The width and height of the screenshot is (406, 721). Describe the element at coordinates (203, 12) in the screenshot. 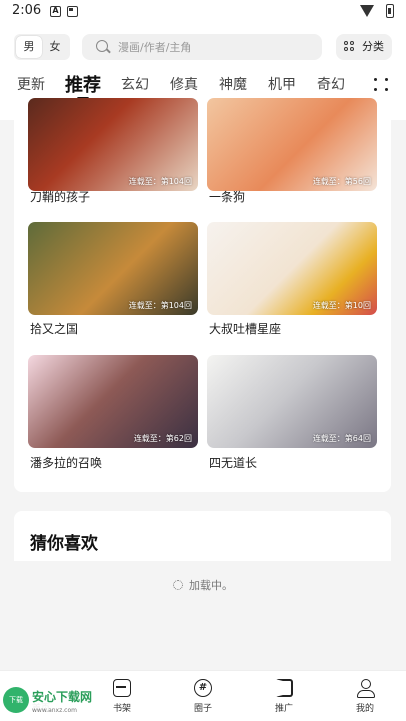

I see `status-bar: 2:06 A` at that location.